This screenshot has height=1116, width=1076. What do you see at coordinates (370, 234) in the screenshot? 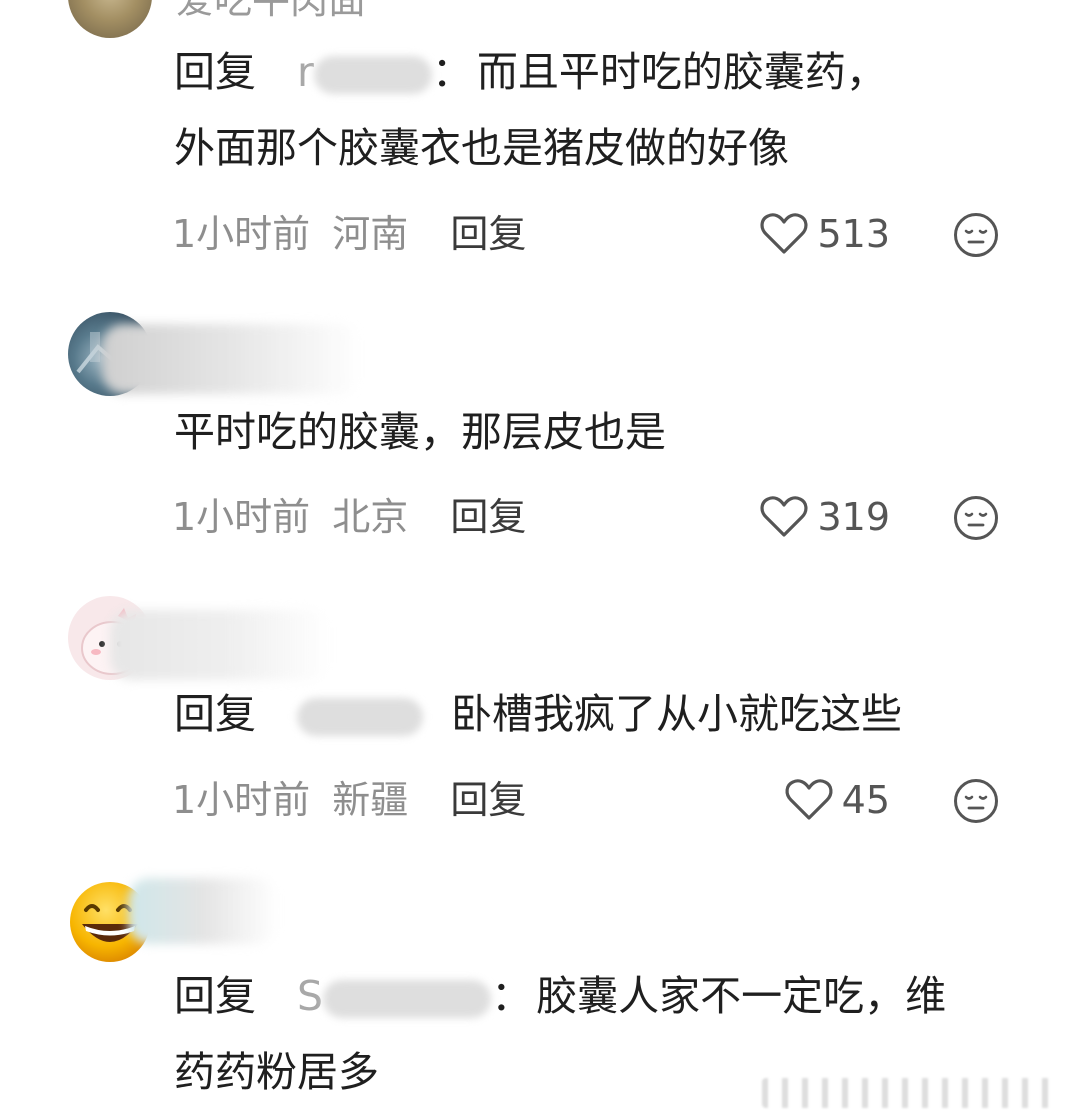
I see `comment-location: 河南` at bounding box center [370, 234].